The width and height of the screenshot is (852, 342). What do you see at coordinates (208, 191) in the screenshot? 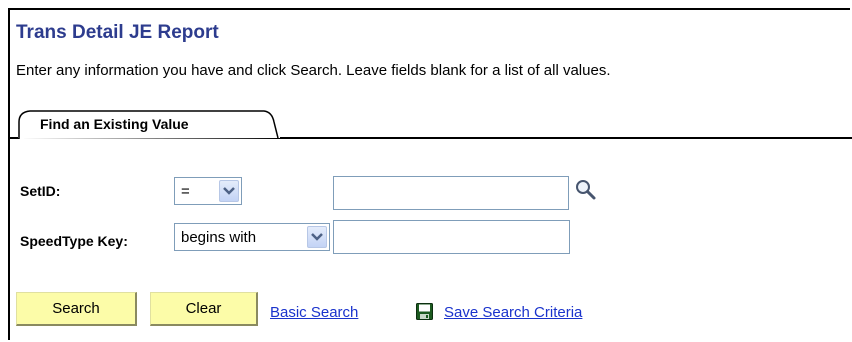
I see `setid-operator-select: =` at bounding box center [208, 191].